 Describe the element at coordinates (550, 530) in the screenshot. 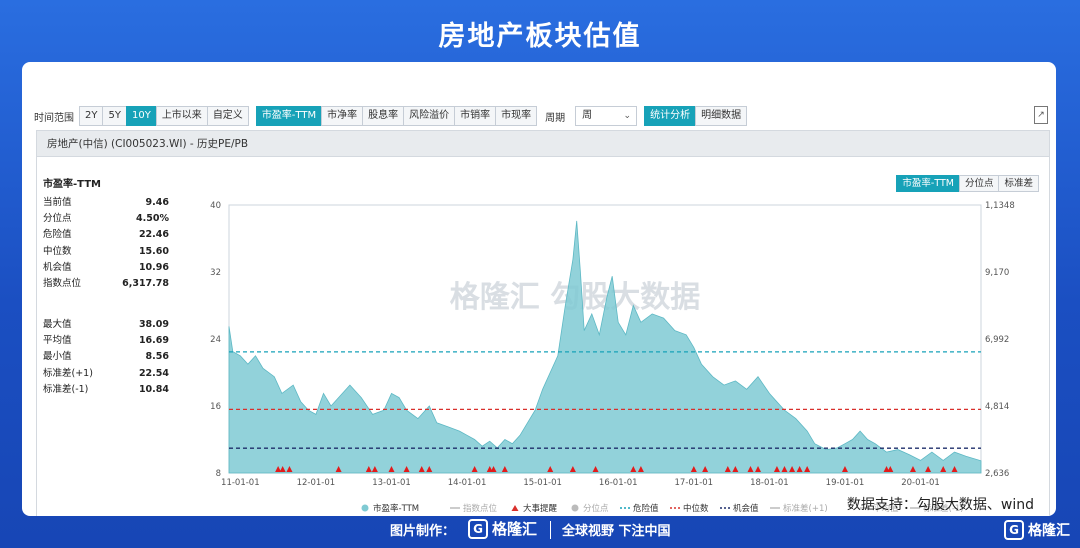

I see `divider` at that location.